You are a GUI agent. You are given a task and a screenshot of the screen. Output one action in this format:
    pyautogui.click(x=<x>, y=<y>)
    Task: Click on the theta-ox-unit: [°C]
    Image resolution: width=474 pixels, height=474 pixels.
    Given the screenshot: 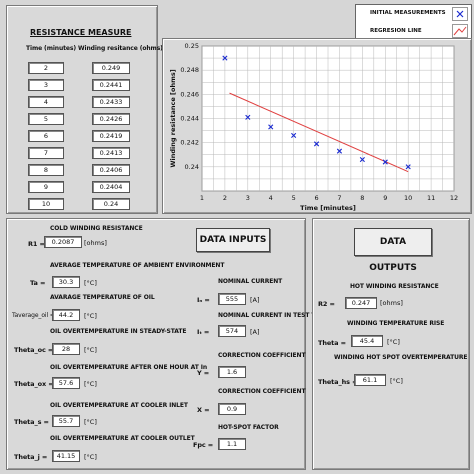 What is the action you would take?
    pyautogui.click(x=90, y=384)
    